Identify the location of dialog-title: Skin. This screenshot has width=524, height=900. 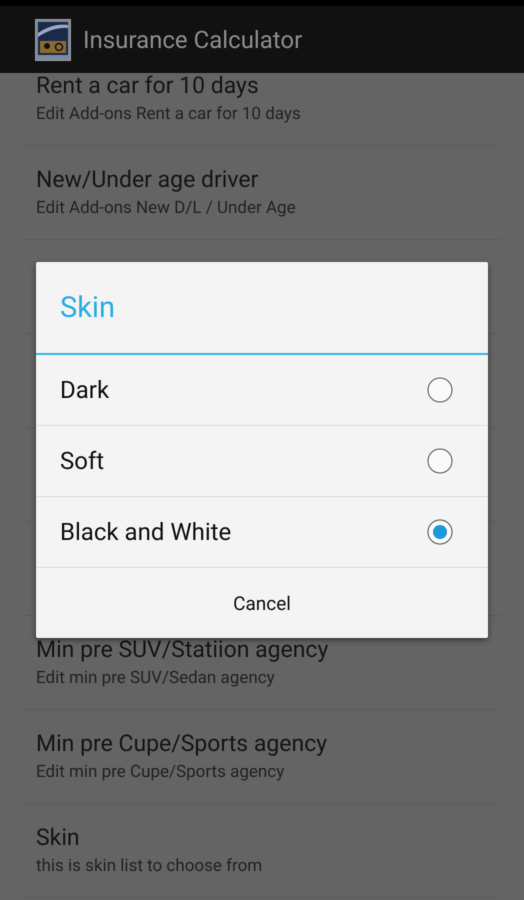
(262, 308).